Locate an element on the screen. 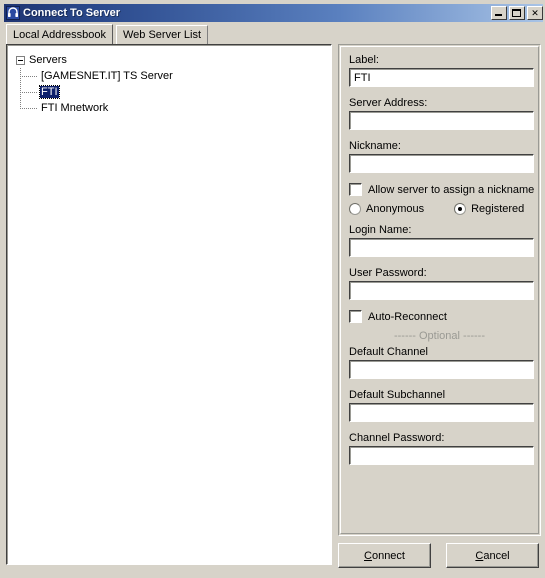 The width and height of the screenshot is (545, 578). tab-local-addressbook: Local Addressbook is located at coordinates (59, 34).